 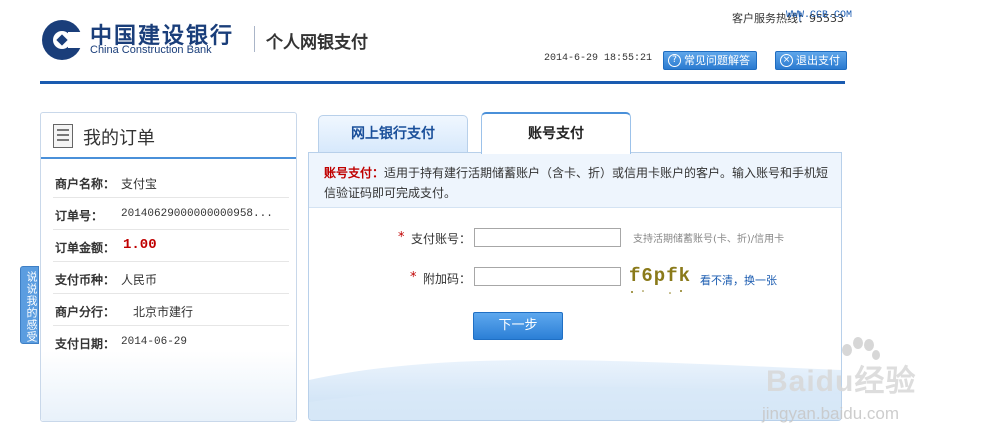 What do you see at coordinates (660, 276) in the screenshot?
I see `captcha-image: f6pfk` at bounding box center [660, 276].